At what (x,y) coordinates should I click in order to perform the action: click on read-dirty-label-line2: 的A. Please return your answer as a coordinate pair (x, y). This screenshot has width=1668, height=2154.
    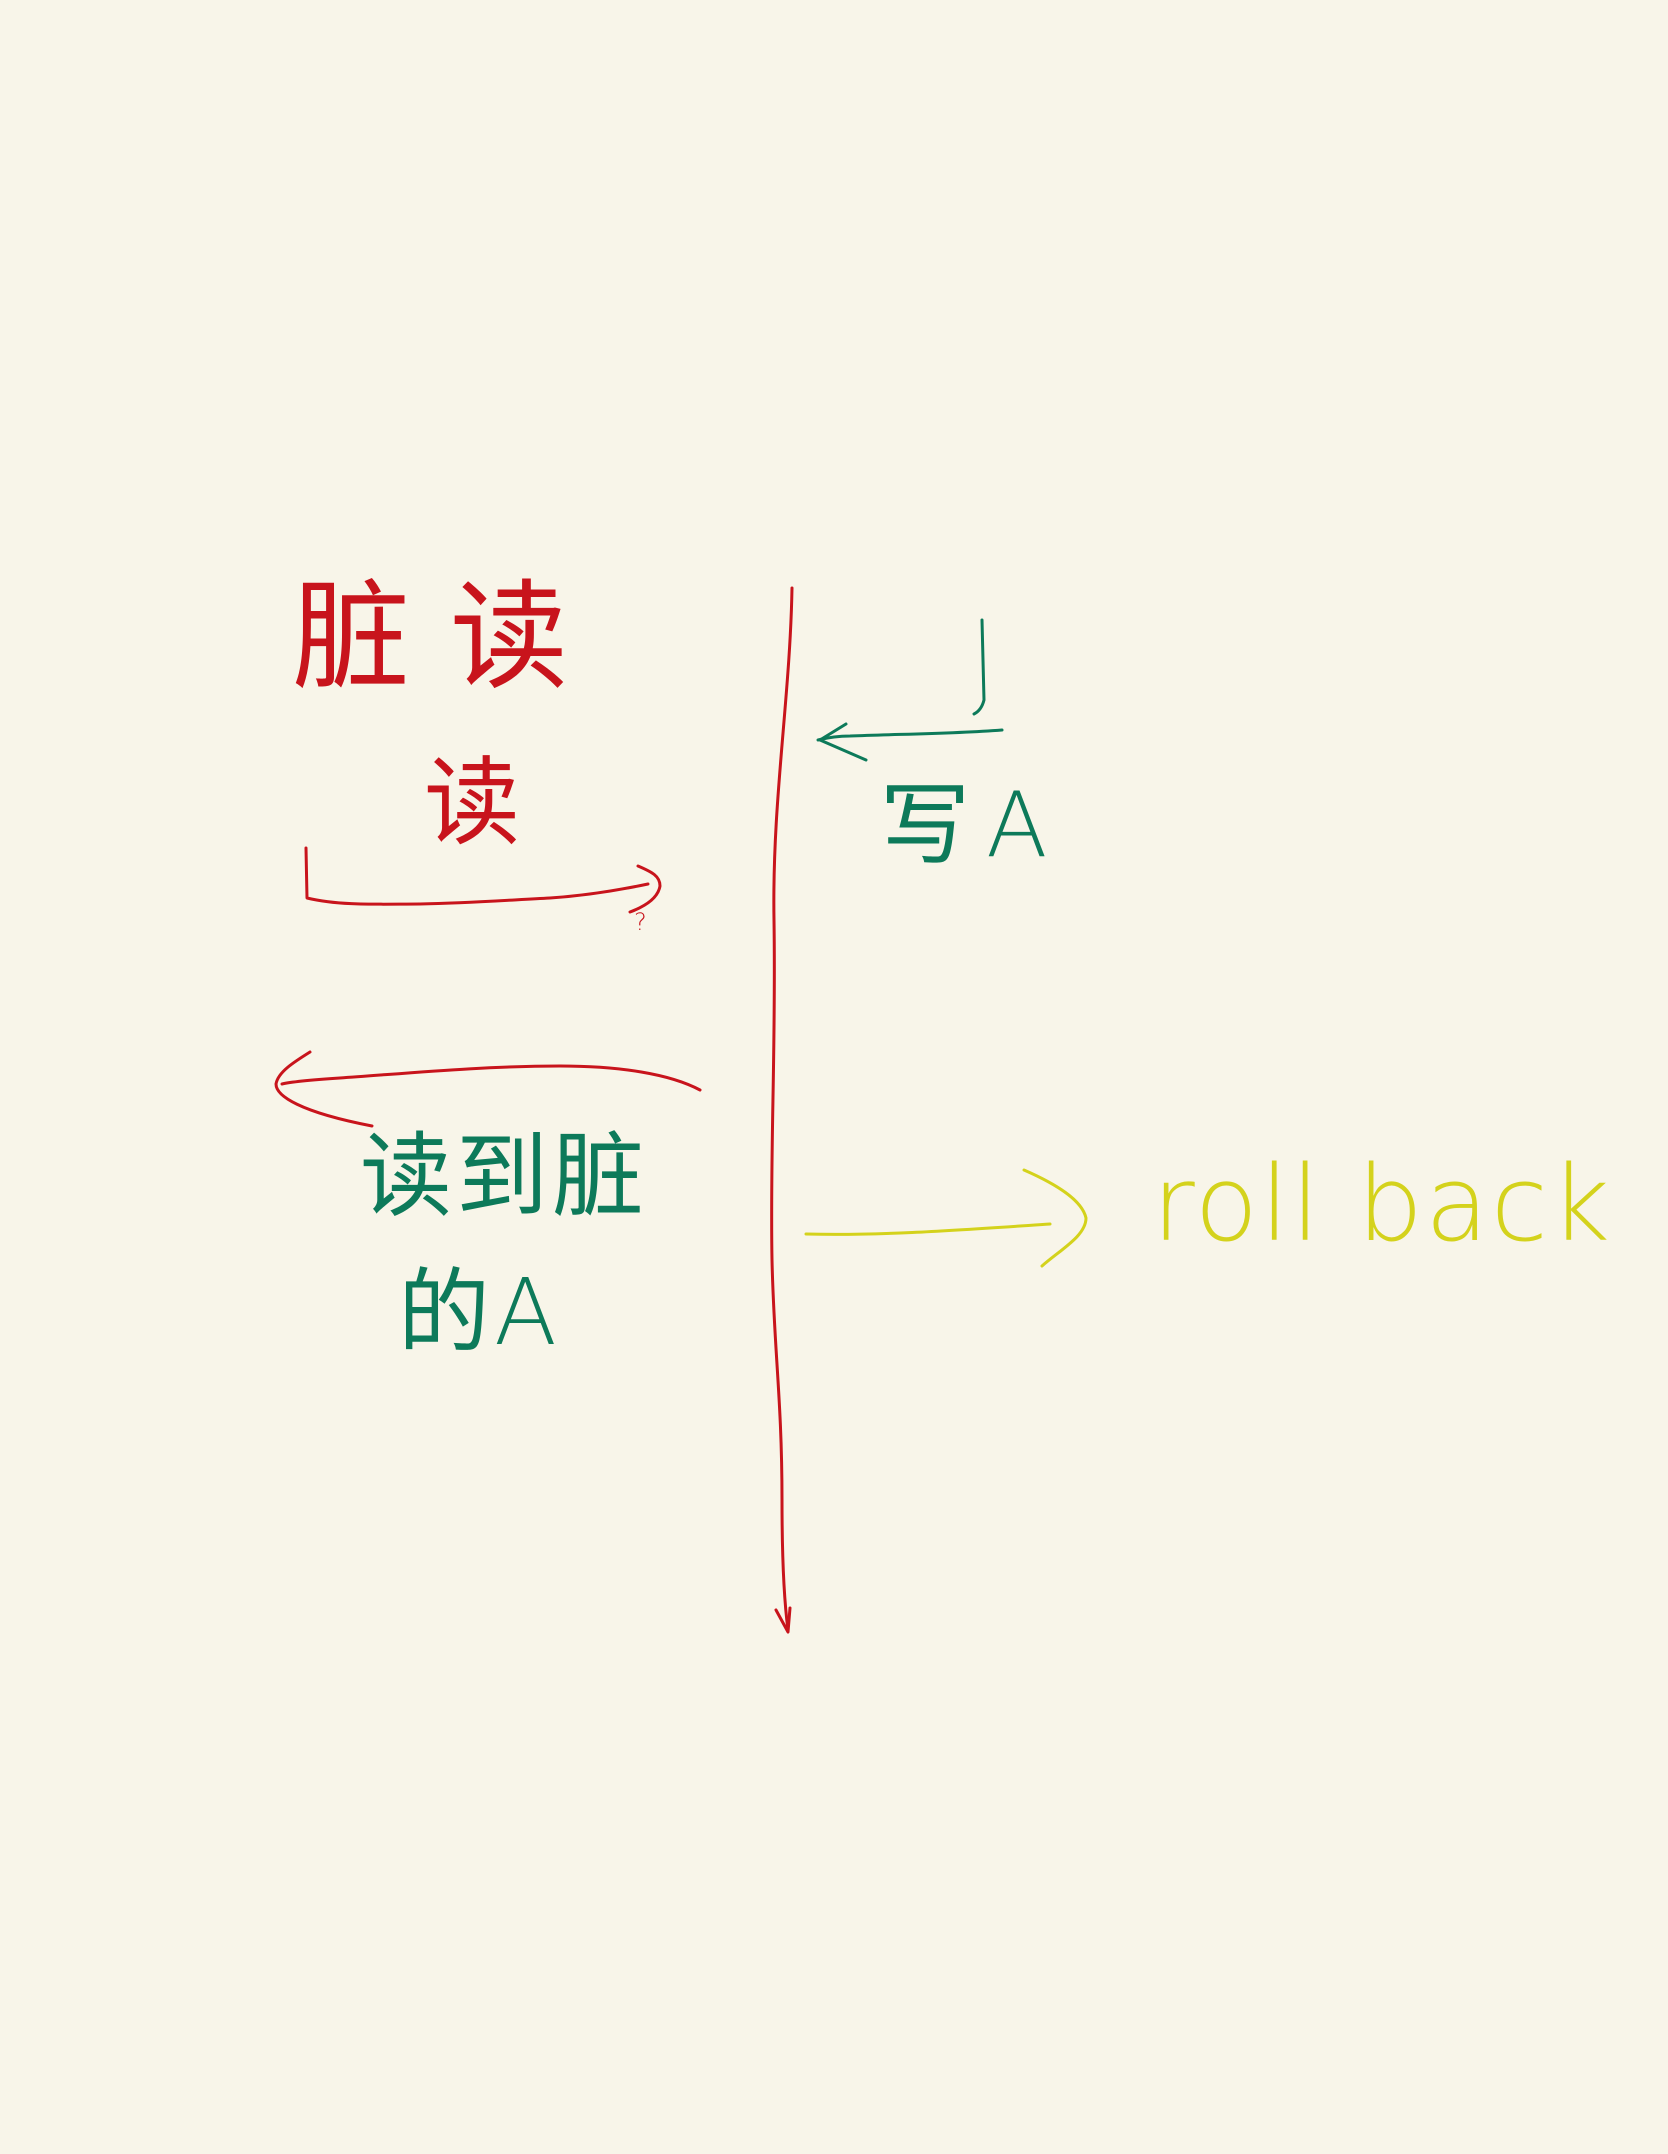
    Looking at the image, I should click on (479, 1312).